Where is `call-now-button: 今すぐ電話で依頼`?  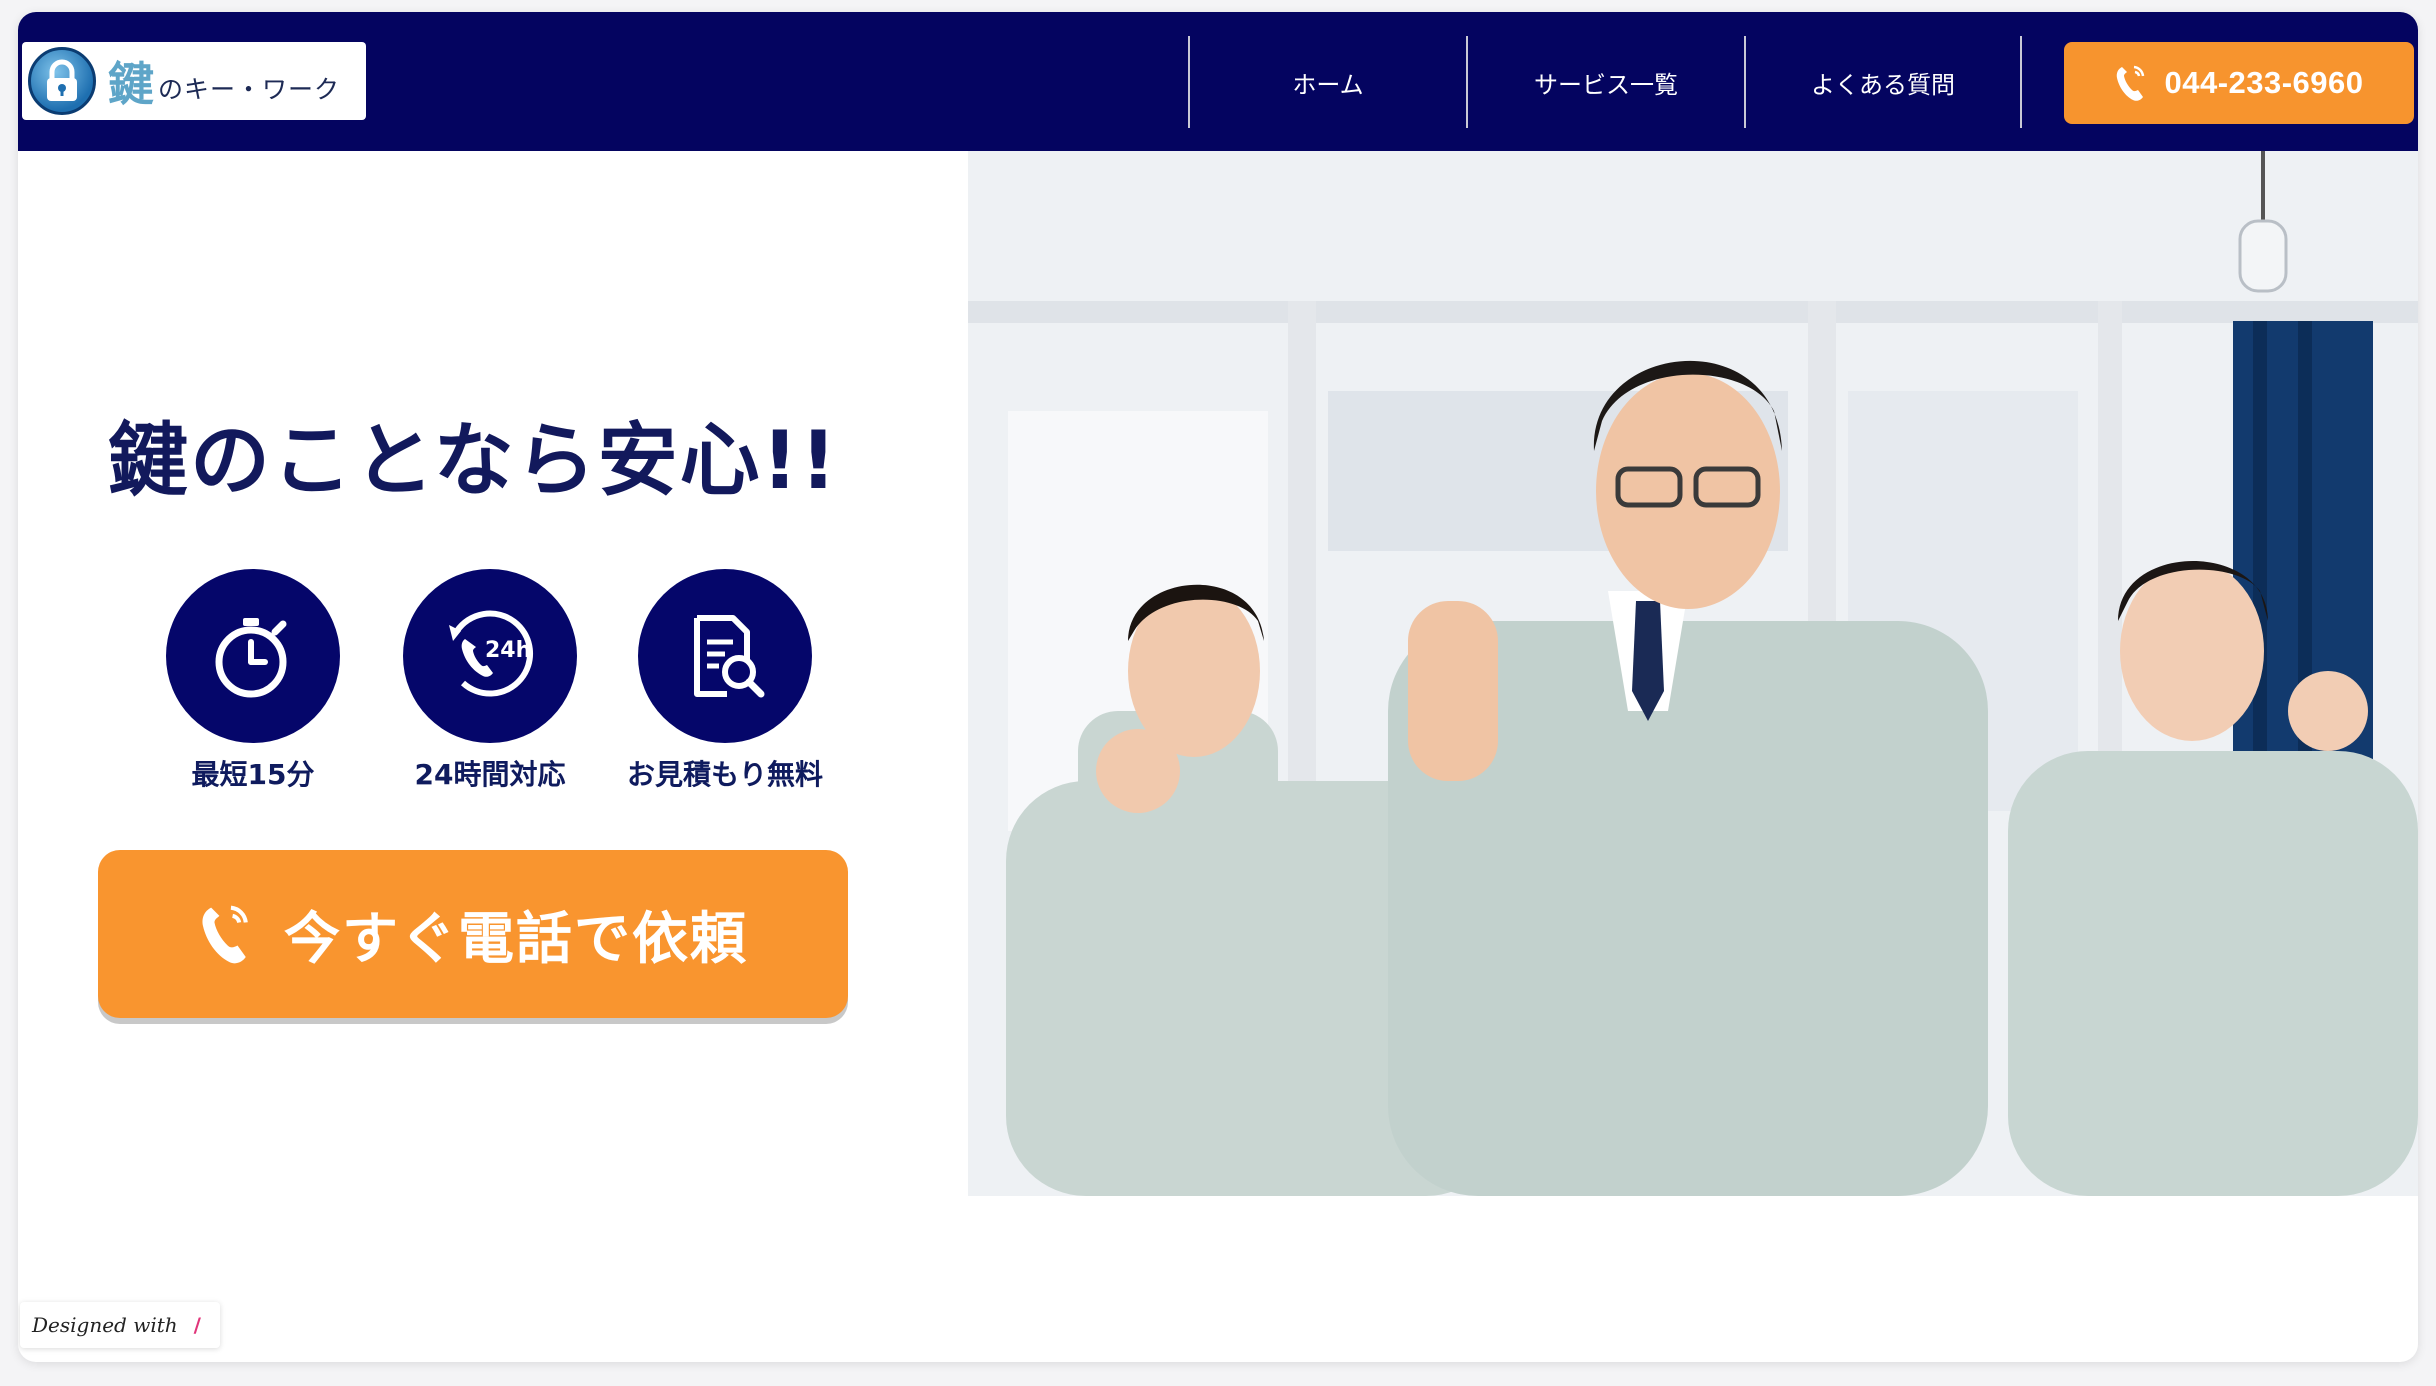
call-now-button: 今すぐ電話で依頼 is located at coordinates (473, 934).